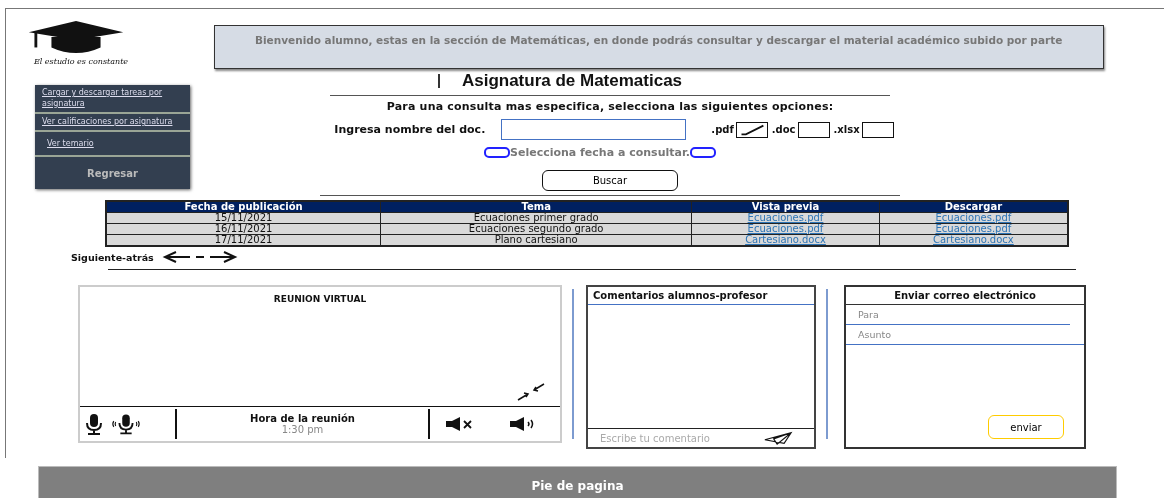 The width and height of the screenshot is (1164, 498). What do you see at coordinates (600, 152) in the screenshot?
I see `date-picker-label: Selecciona fecha a consultar.` at bounding box center [600, 152].